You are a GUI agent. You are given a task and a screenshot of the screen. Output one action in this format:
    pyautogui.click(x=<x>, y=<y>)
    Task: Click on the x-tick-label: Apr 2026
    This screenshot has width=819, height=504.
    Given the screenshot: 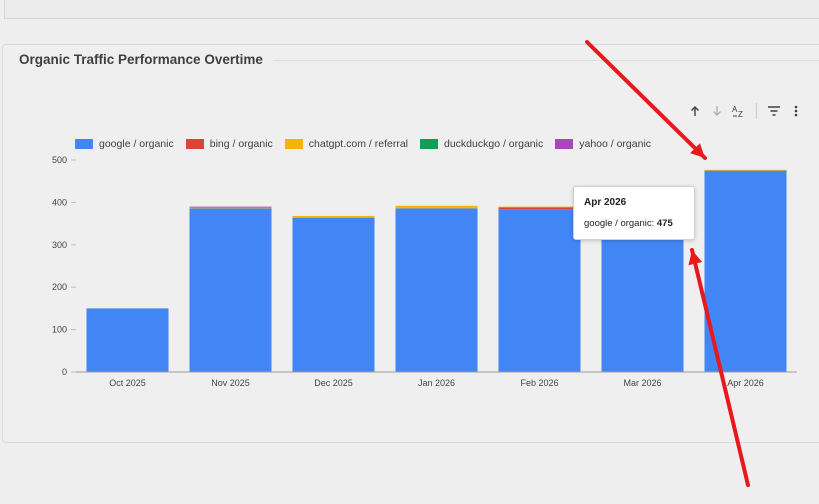 What is the action you would take?
    pyautogui.click(x=745, y=383)
    